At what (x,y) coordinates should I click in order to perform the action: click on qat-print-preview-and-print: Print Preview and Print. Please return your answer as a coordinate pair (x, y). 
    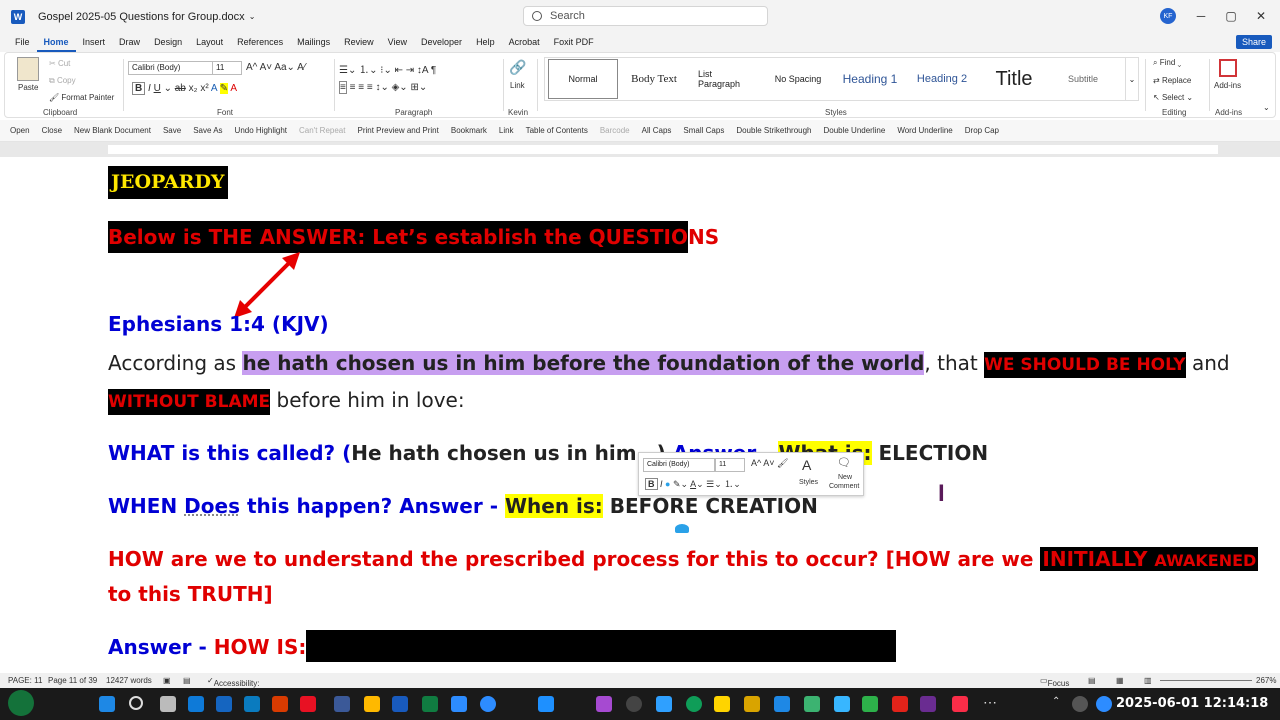
    Looking at the image, I should click on (397, 130).